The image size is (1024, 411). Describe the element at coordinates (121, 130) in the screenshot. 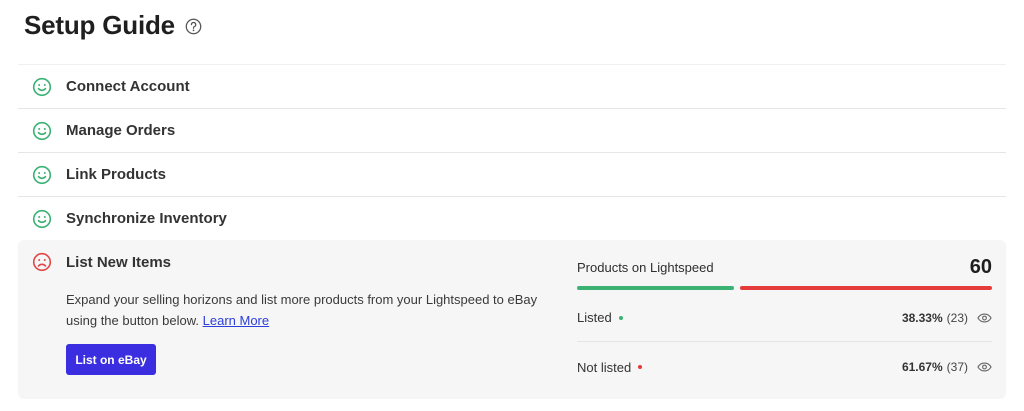

I see `step-label: Manage Orders` at that location.